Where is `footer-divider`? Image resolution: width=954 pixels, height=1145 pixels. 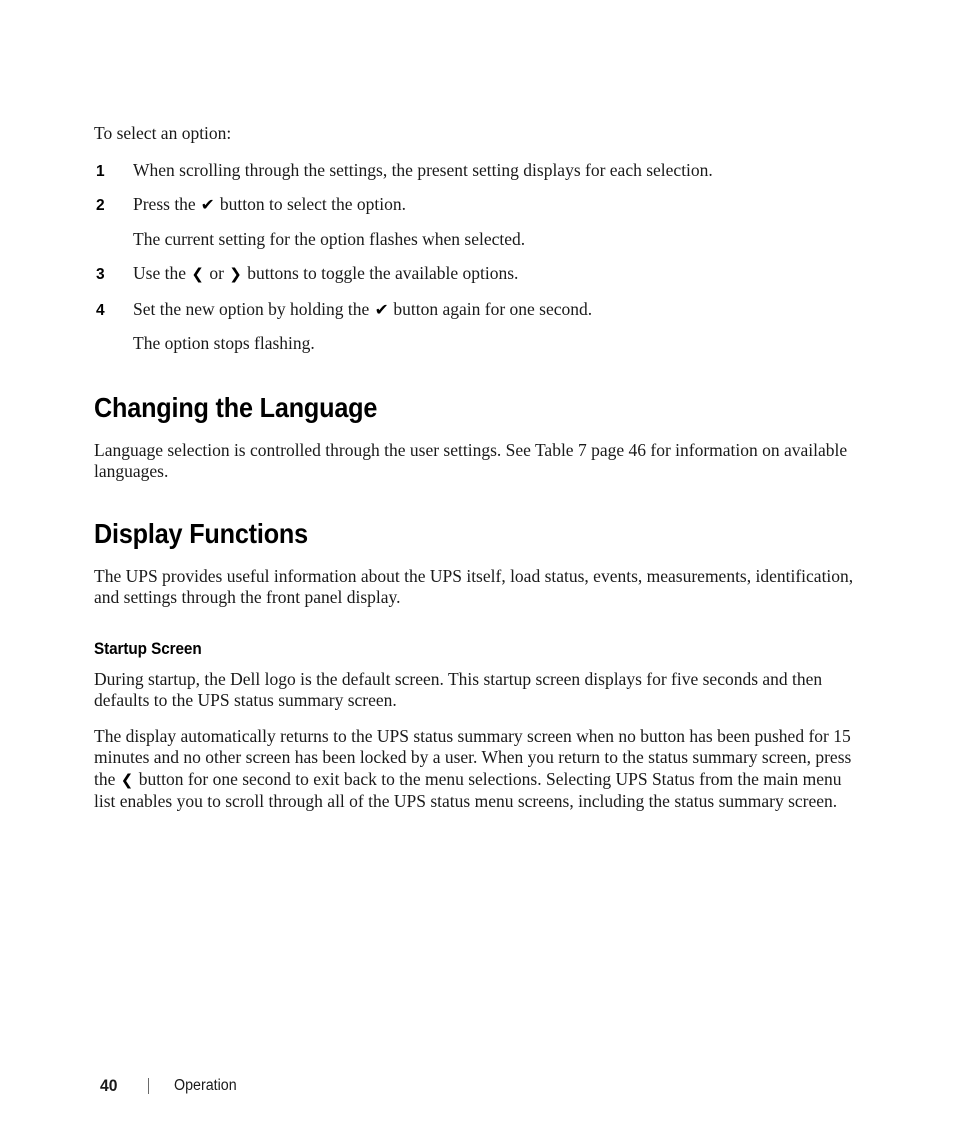 footer-divider is located at coordinates (148, 1086).